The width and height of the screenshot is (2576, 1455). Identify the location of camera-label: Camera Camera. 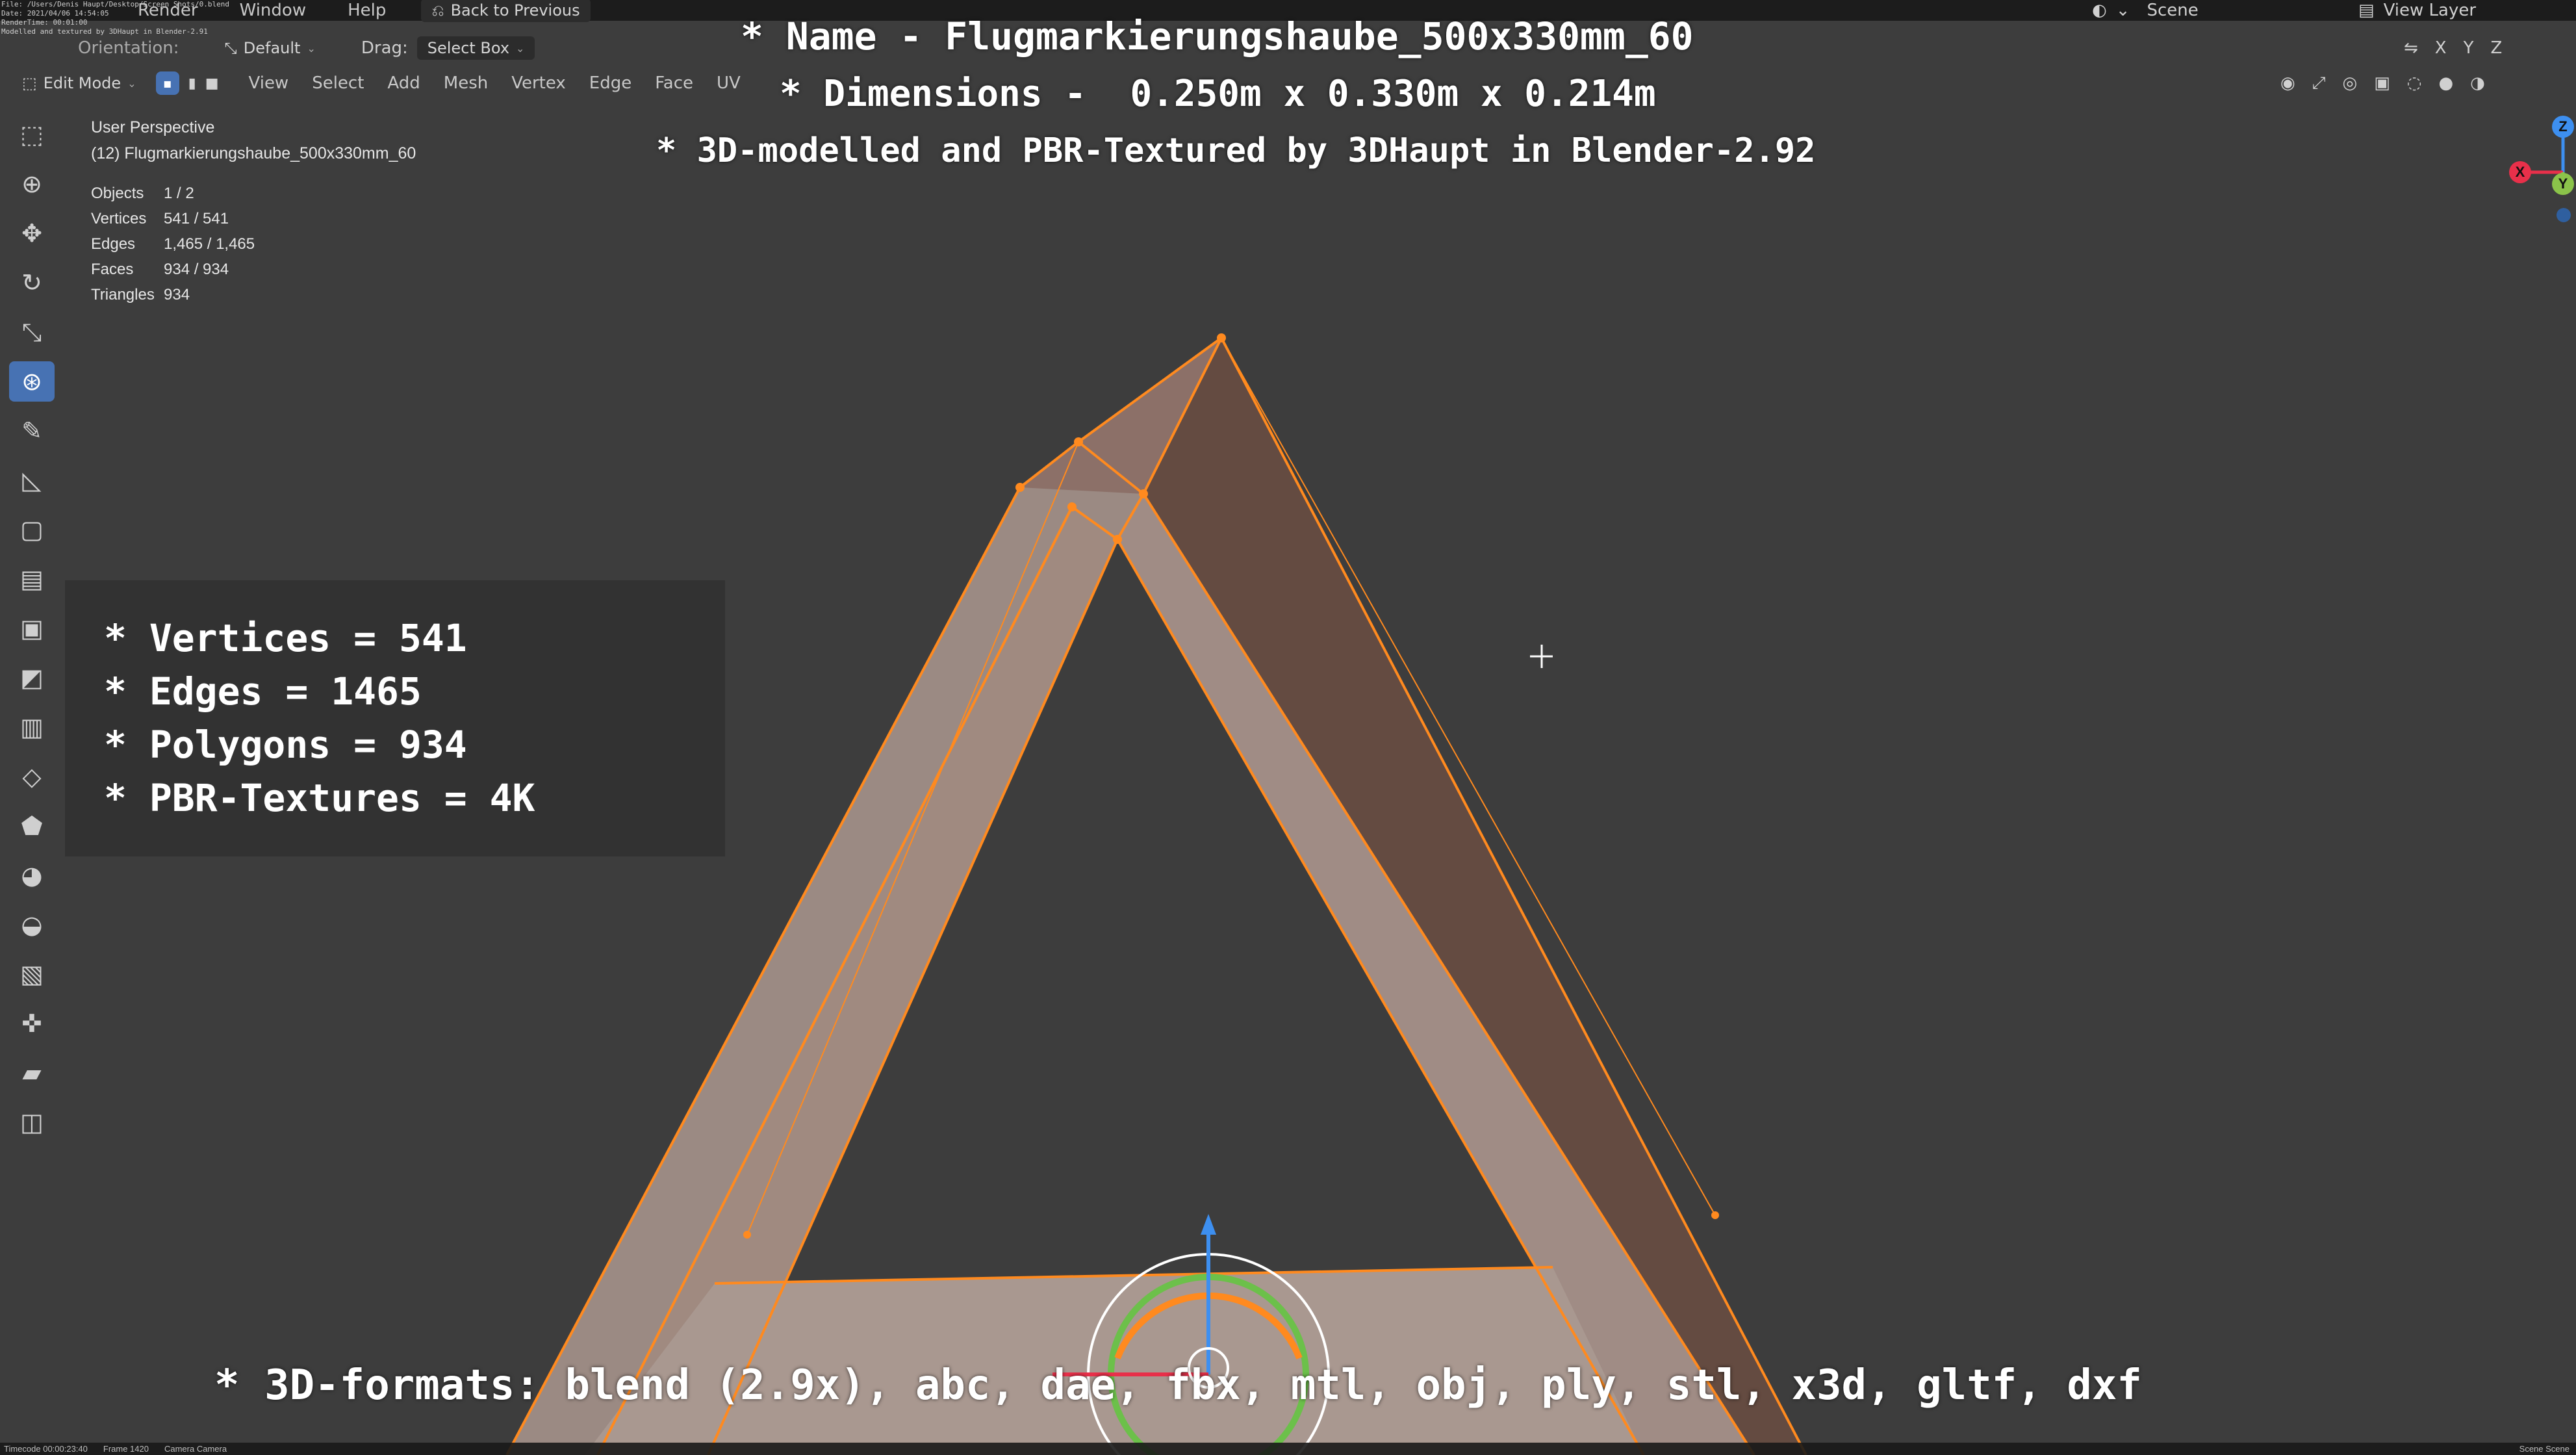
(195, 1449).